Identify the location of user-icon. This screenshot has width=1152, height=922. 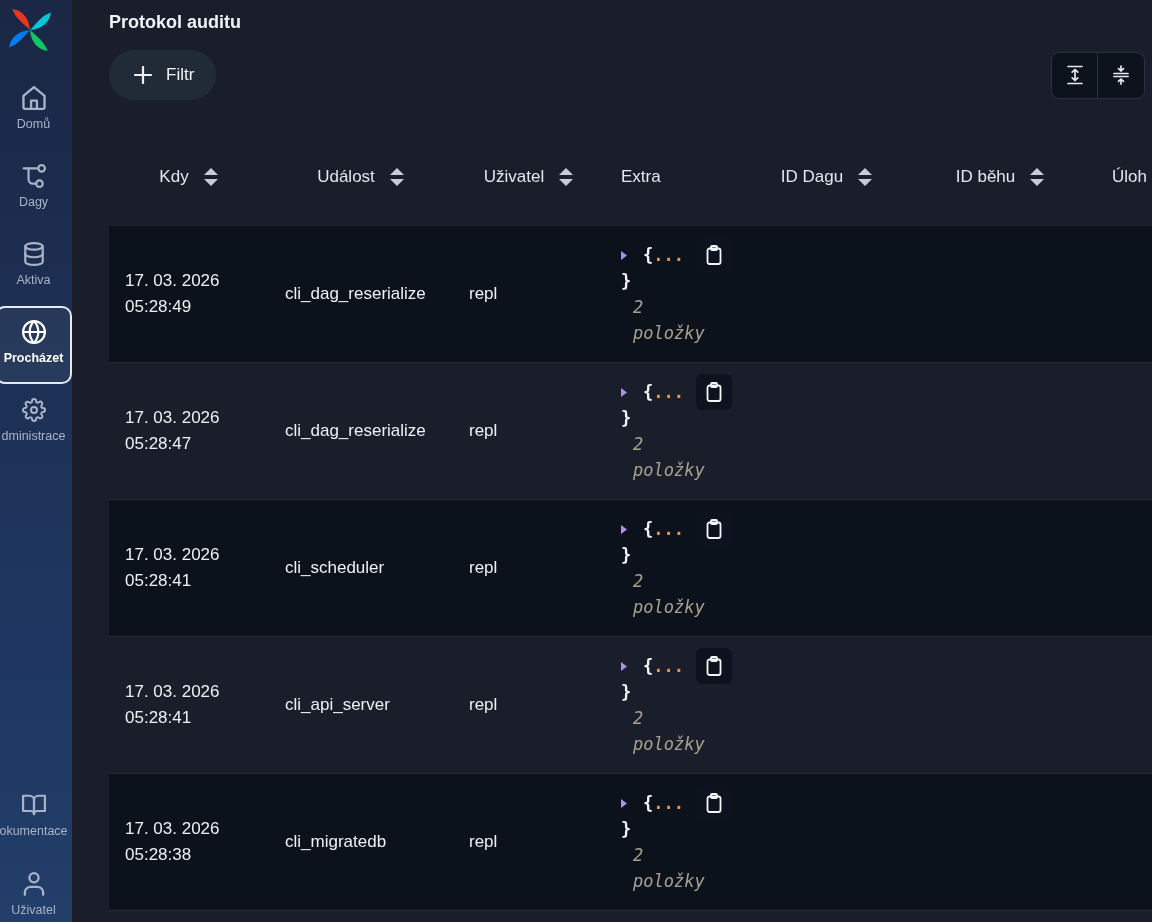
(33, 884).